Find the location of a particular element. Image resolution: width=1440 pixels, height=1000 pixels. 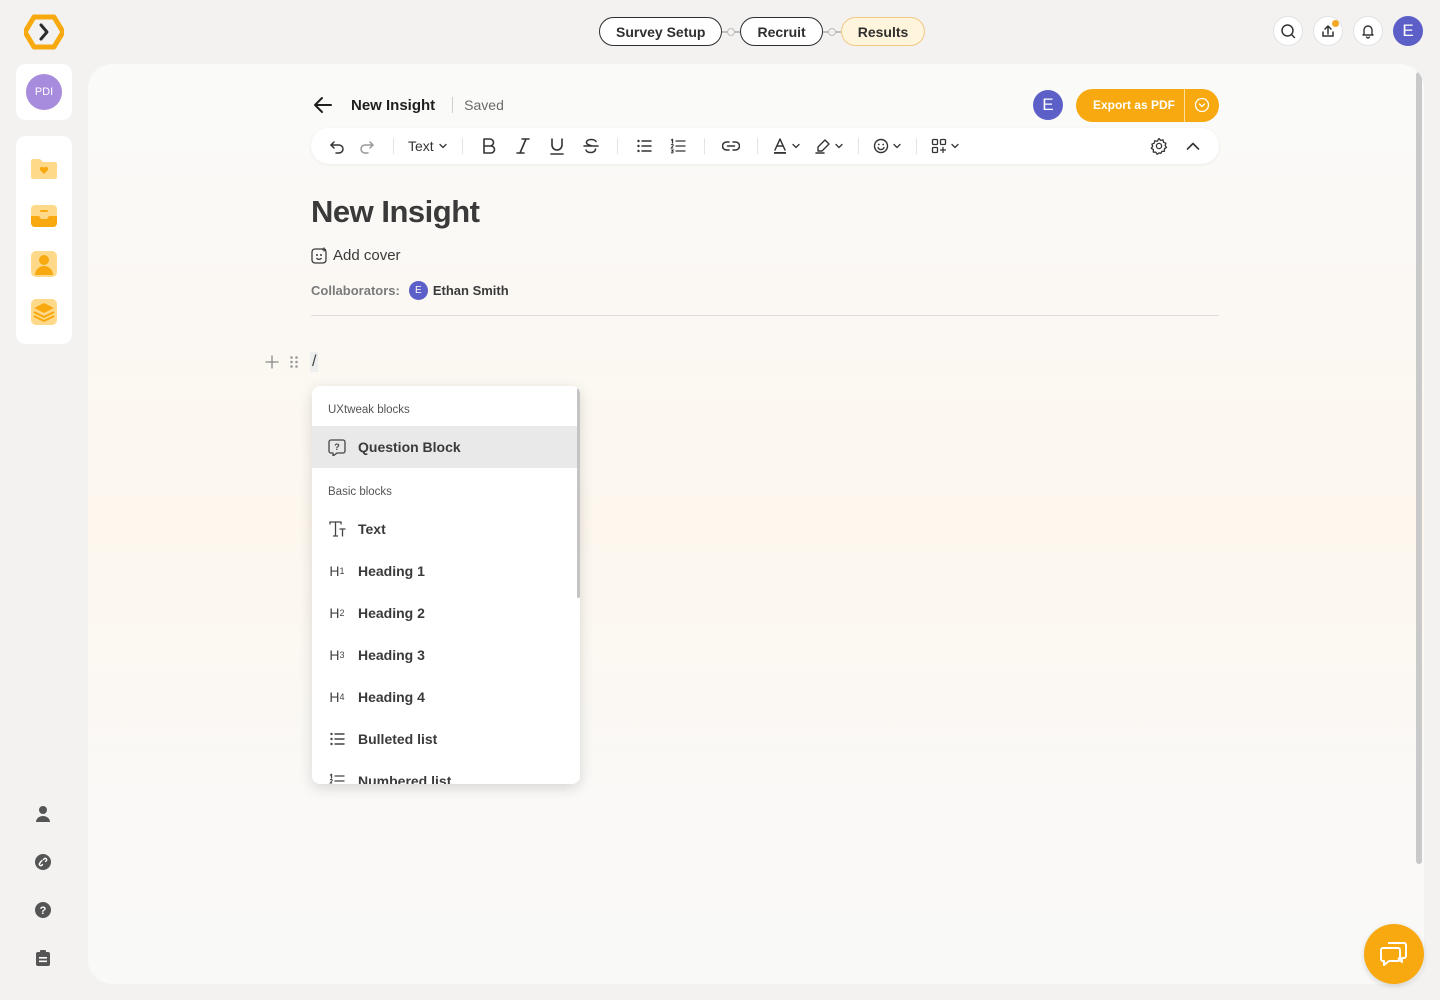

menu-item-heading-3: H3 Heading 3 is located at coordinates (446, 655).